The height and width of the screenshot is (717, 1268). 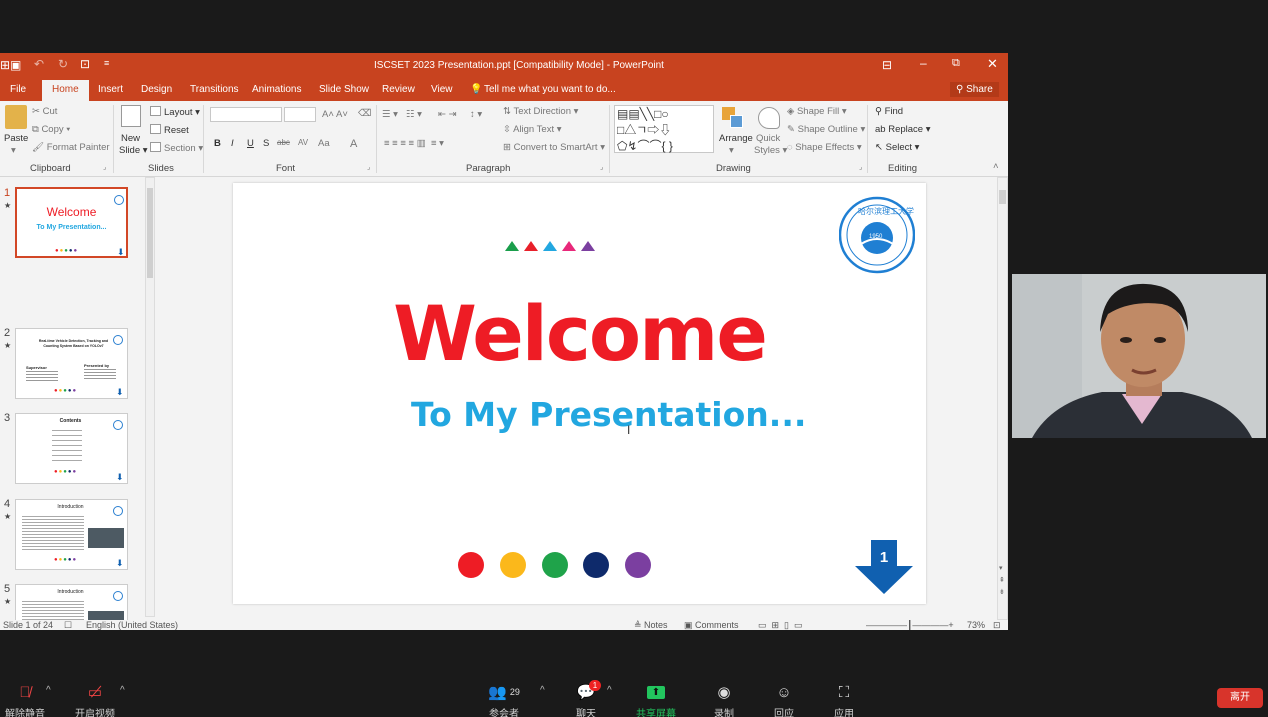 I want to click on new-slide-button: New, so click(x=130, y=138).